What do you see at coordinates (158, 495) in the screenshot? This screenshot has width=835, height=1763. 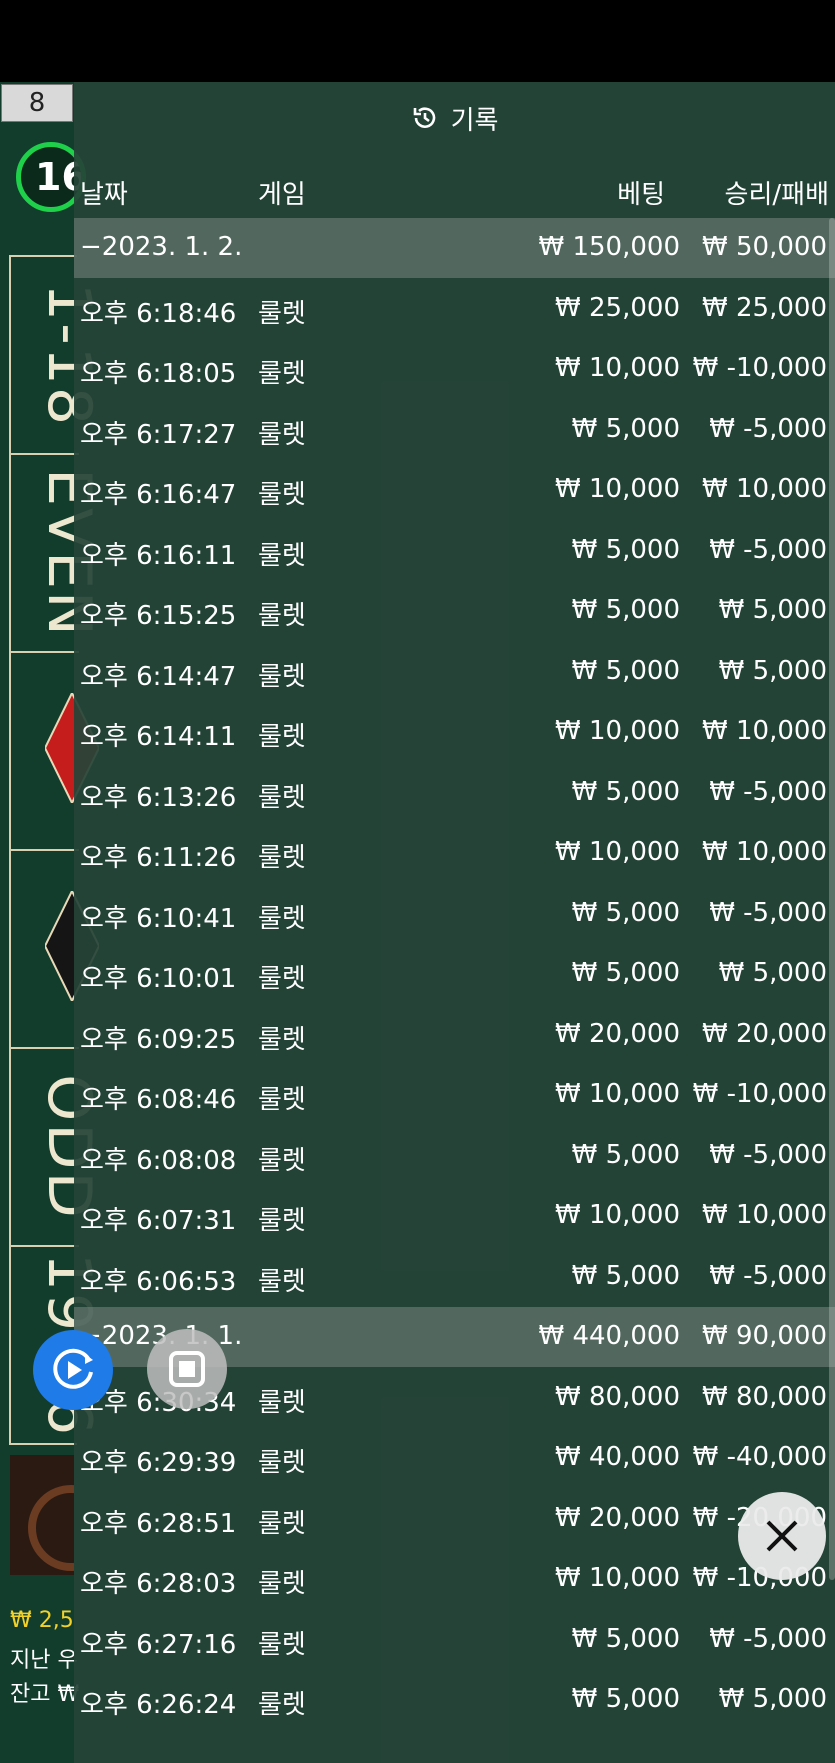 I see `row-time: 오후 6:16:47` at bounding box center [158, 495].